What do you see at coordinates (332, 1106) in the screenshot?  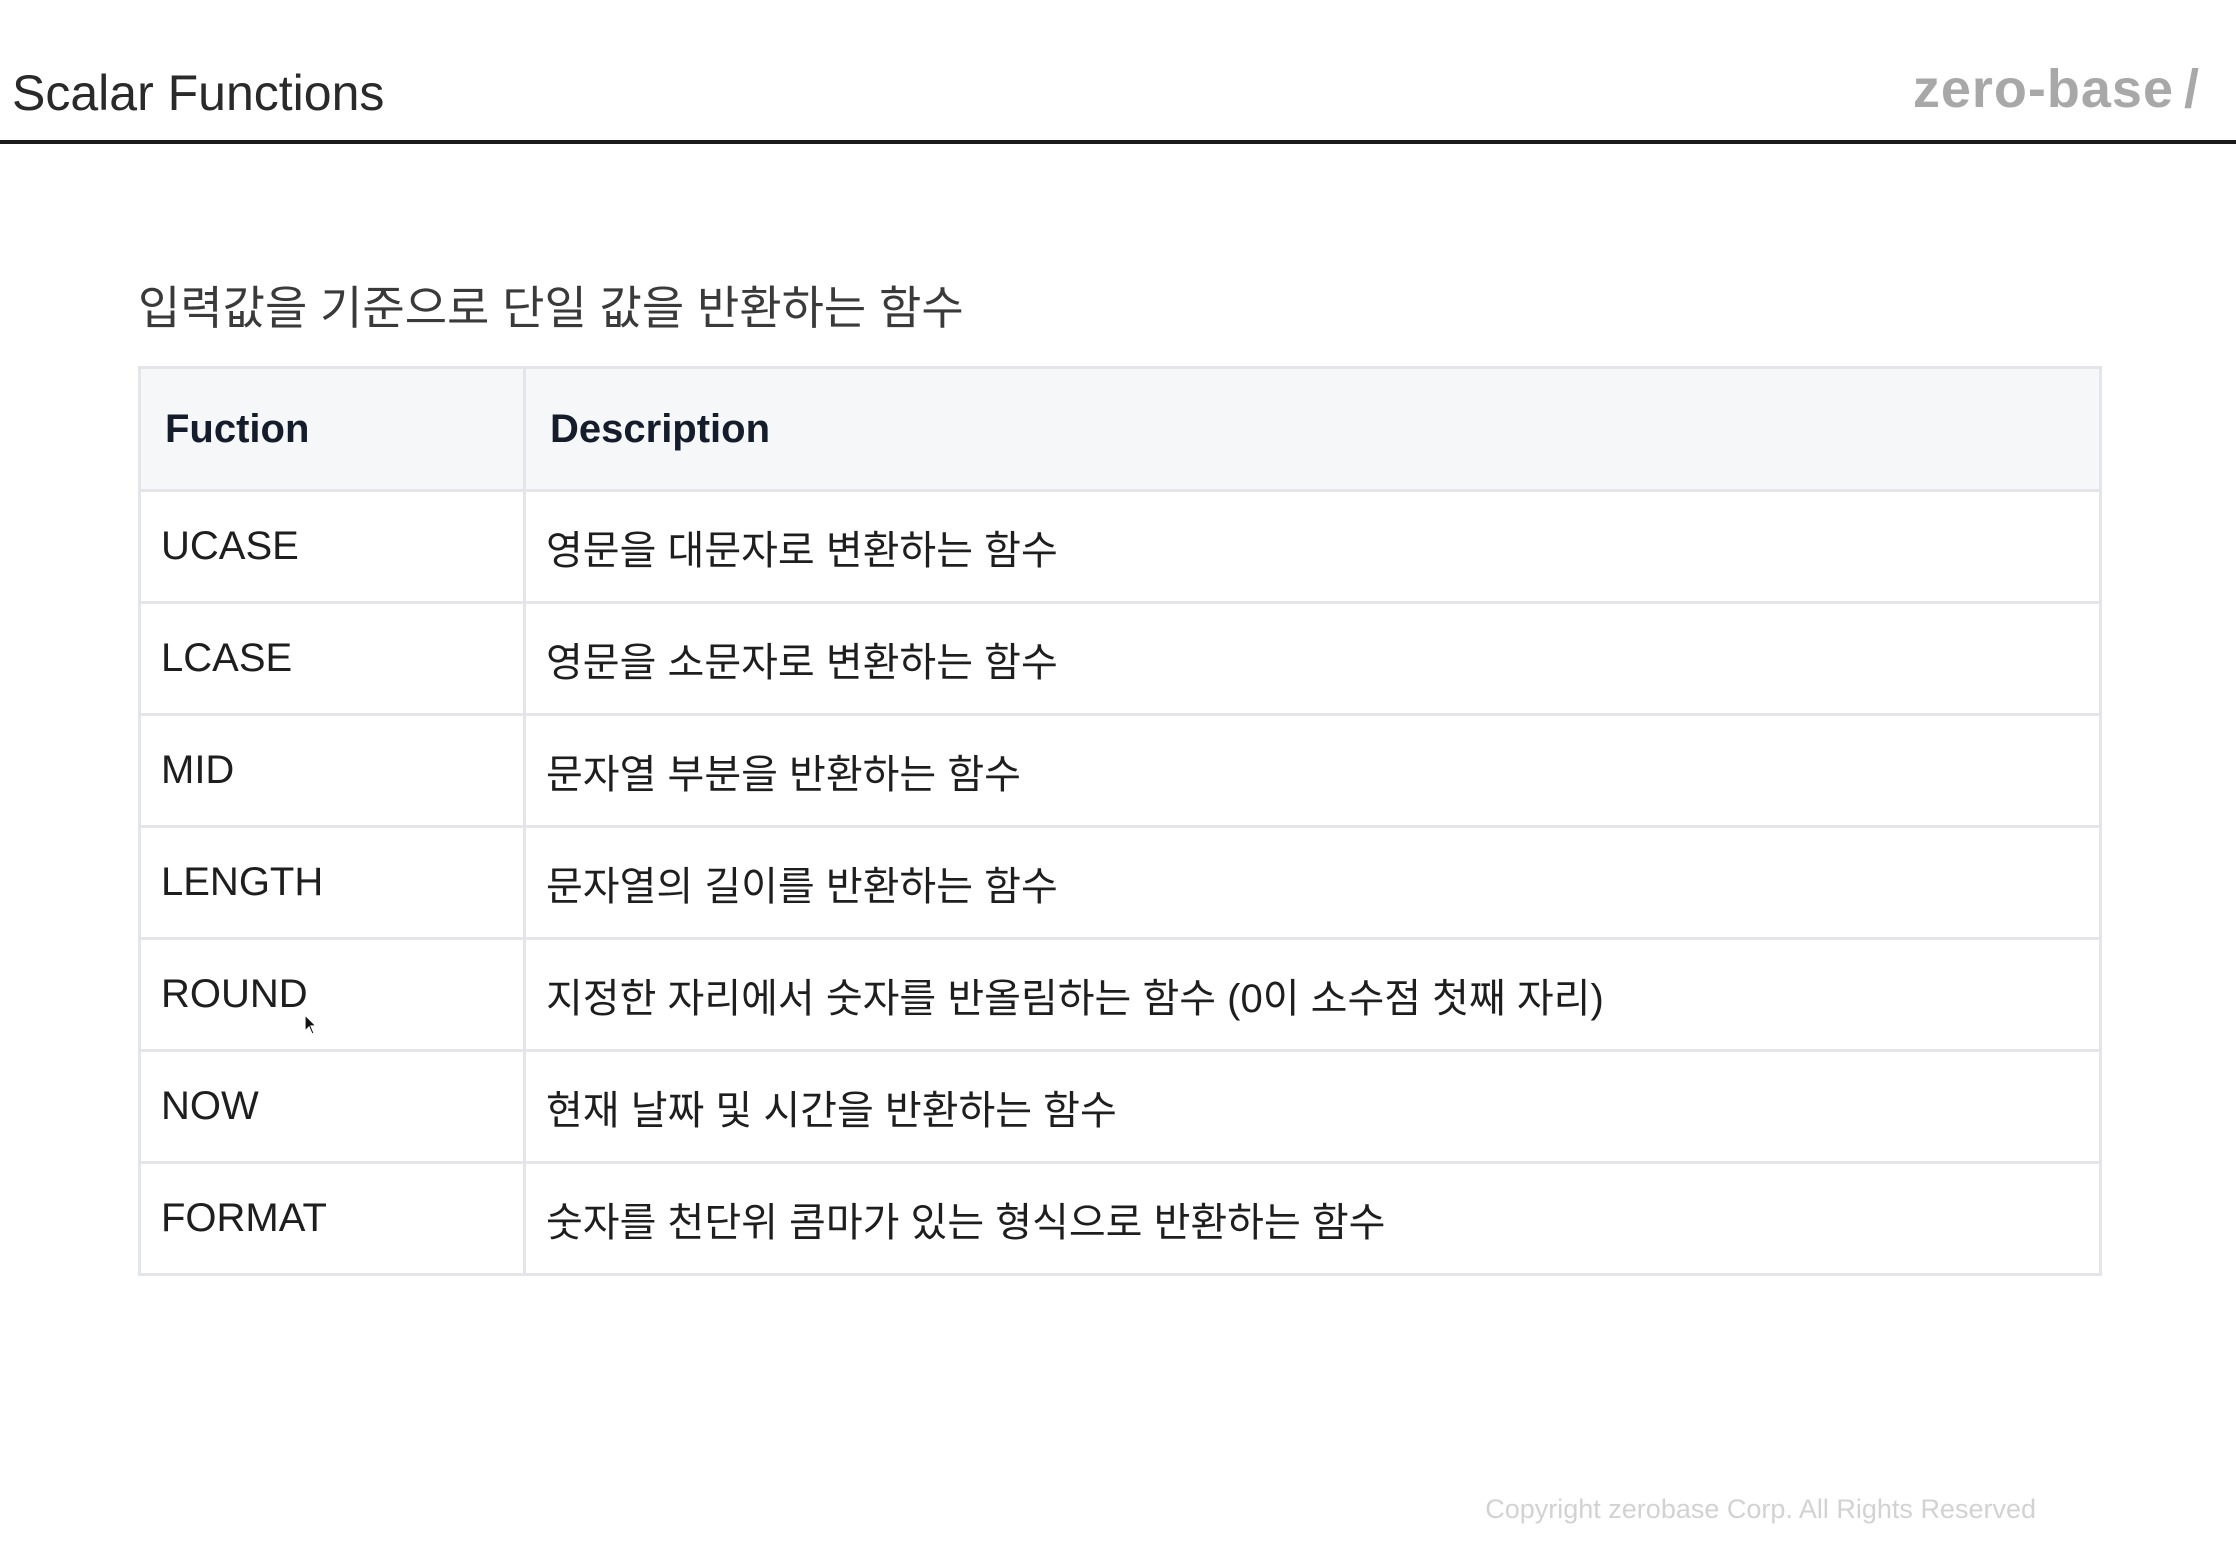 I see `function-name-cell: NOW` at bounding box center [332, 1106].